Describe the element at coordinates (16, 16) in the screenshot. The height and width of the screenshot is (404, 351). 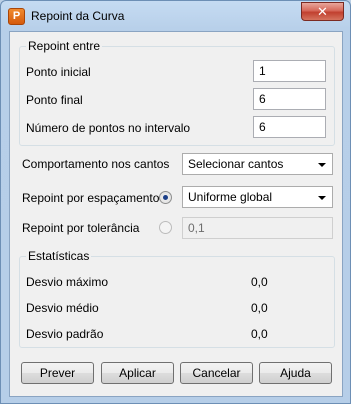
I see `app-logo-icon: P` at that location.